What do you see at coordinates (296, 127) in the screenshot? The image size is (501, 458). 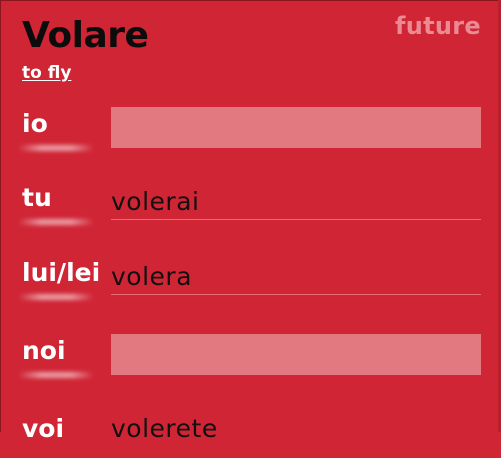 I see `answer-input-io` at bounding box center [296, 127].